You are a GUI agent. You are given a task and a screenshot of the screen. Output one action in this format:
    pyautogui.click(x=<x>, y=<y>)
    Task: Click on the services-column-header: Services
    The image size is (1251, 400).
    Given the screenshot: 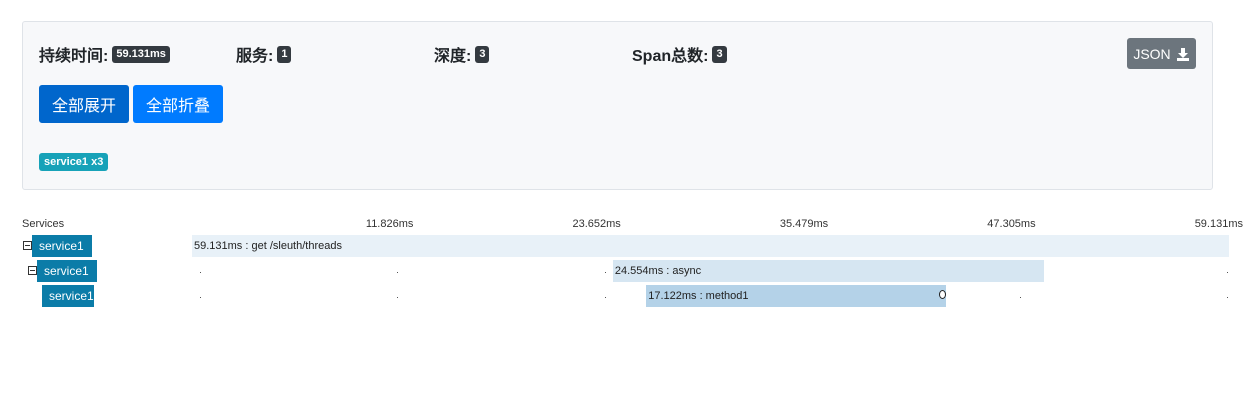 What is the action you would take?
    pyautogui.click(x=43, y=224)
    